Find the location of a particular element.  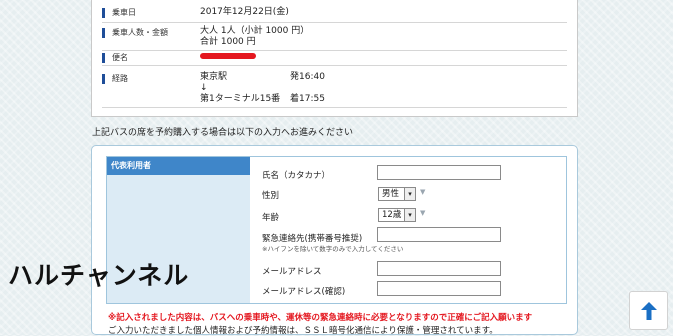

age-value: 12歳 is located at coordinates (392, 215).